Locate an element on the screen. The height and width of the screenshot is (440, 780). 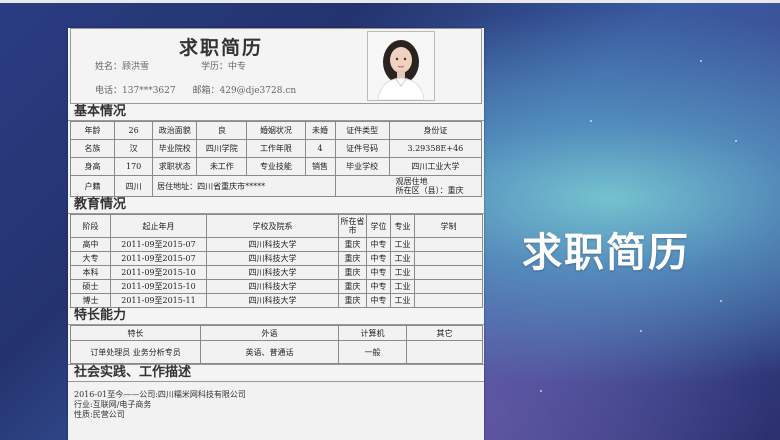
section-education: 教育情况 is located at coordinates (276, 205).